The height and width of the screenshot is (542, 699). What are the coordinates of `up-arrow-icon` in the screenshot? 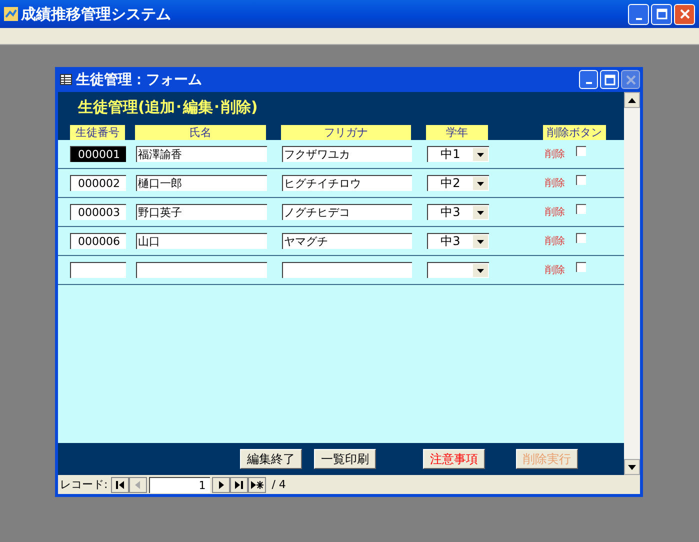 It's located at (632, 100).